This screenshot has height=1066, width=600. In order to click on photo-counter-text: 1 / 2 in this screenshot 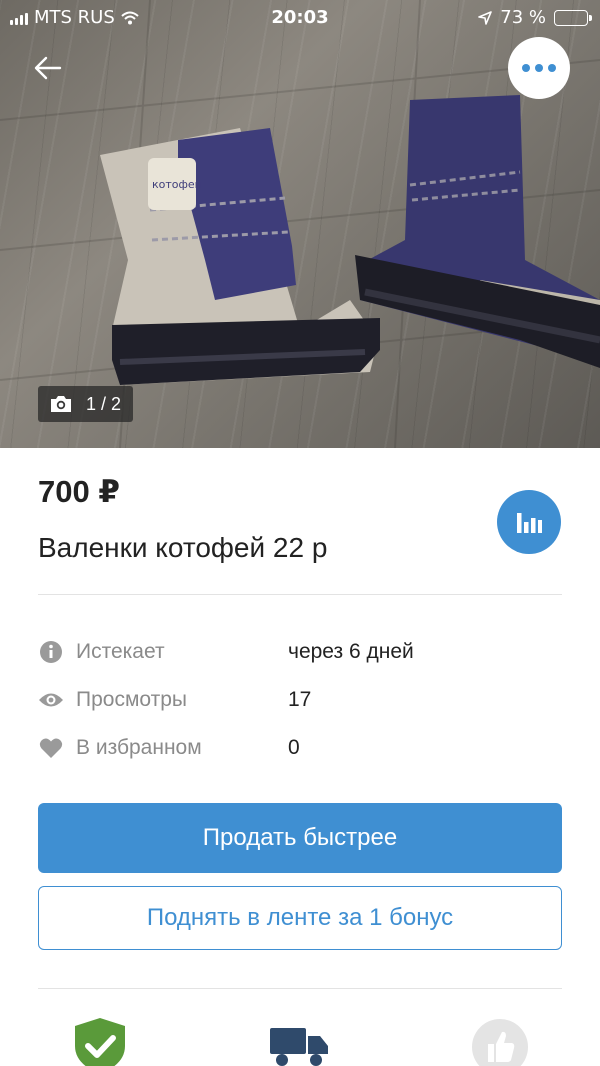, I will do `click(104, 403)`.